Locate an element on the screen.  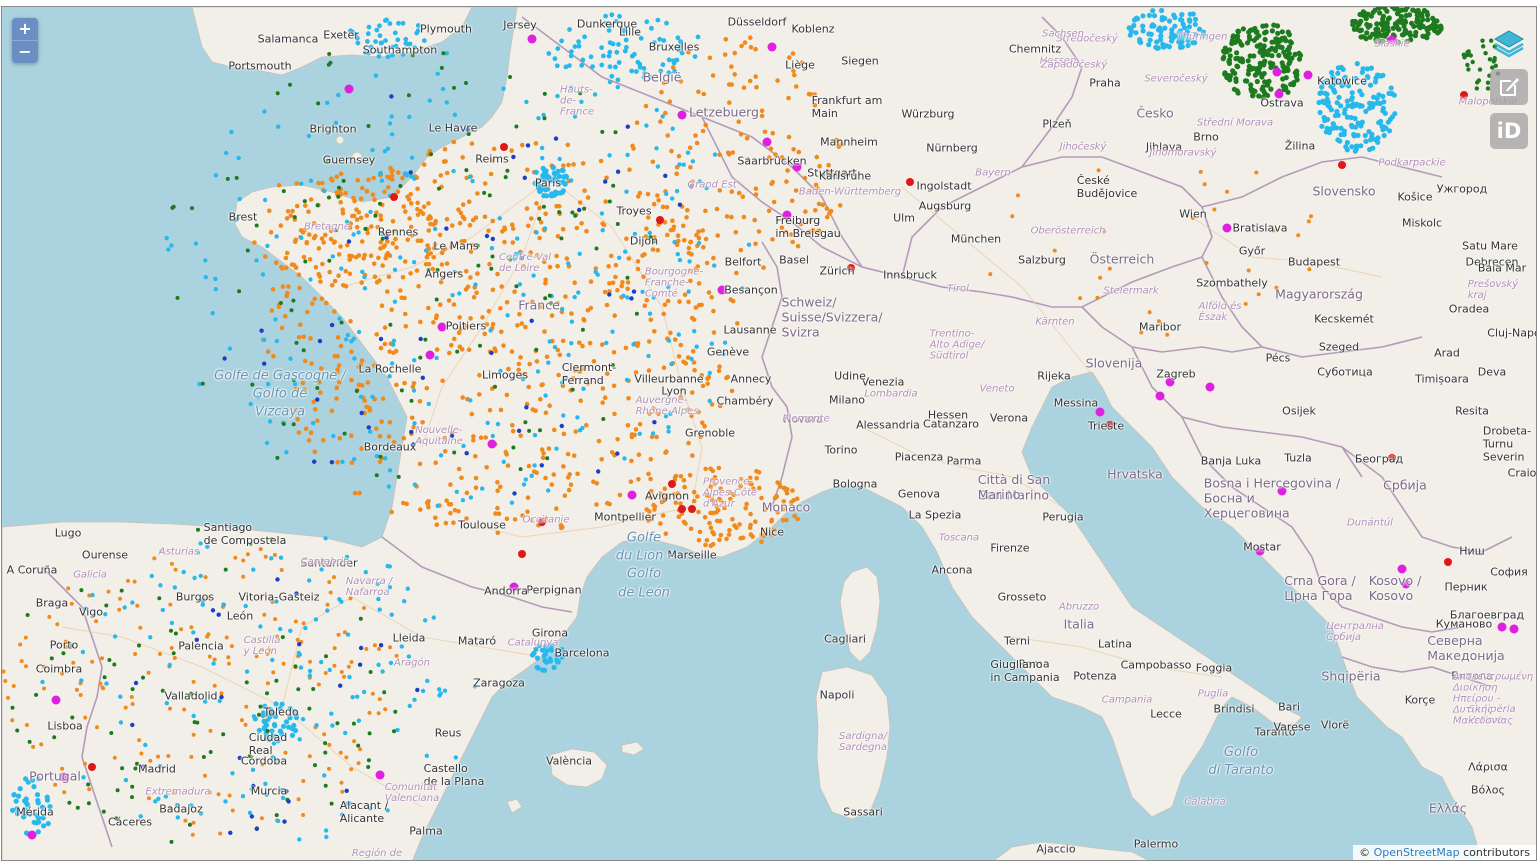
point-magenta is located at coordinates (514, 587).